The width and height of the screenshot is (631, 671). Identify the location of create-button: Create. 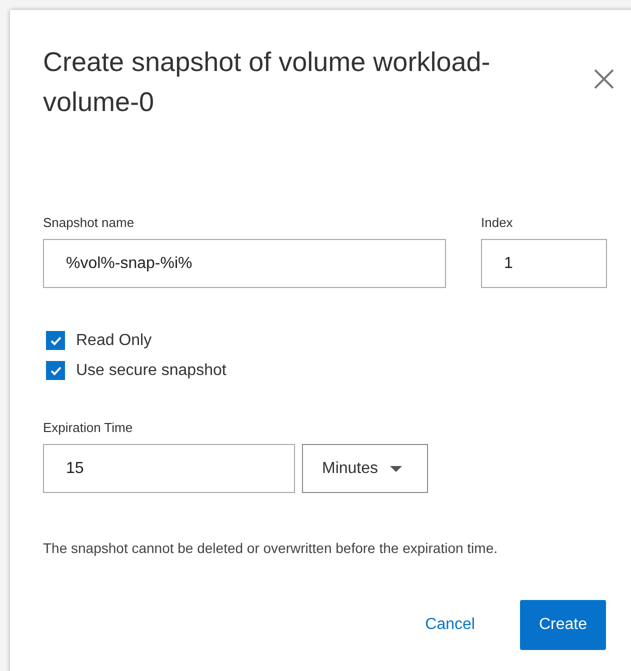
(563, 625).